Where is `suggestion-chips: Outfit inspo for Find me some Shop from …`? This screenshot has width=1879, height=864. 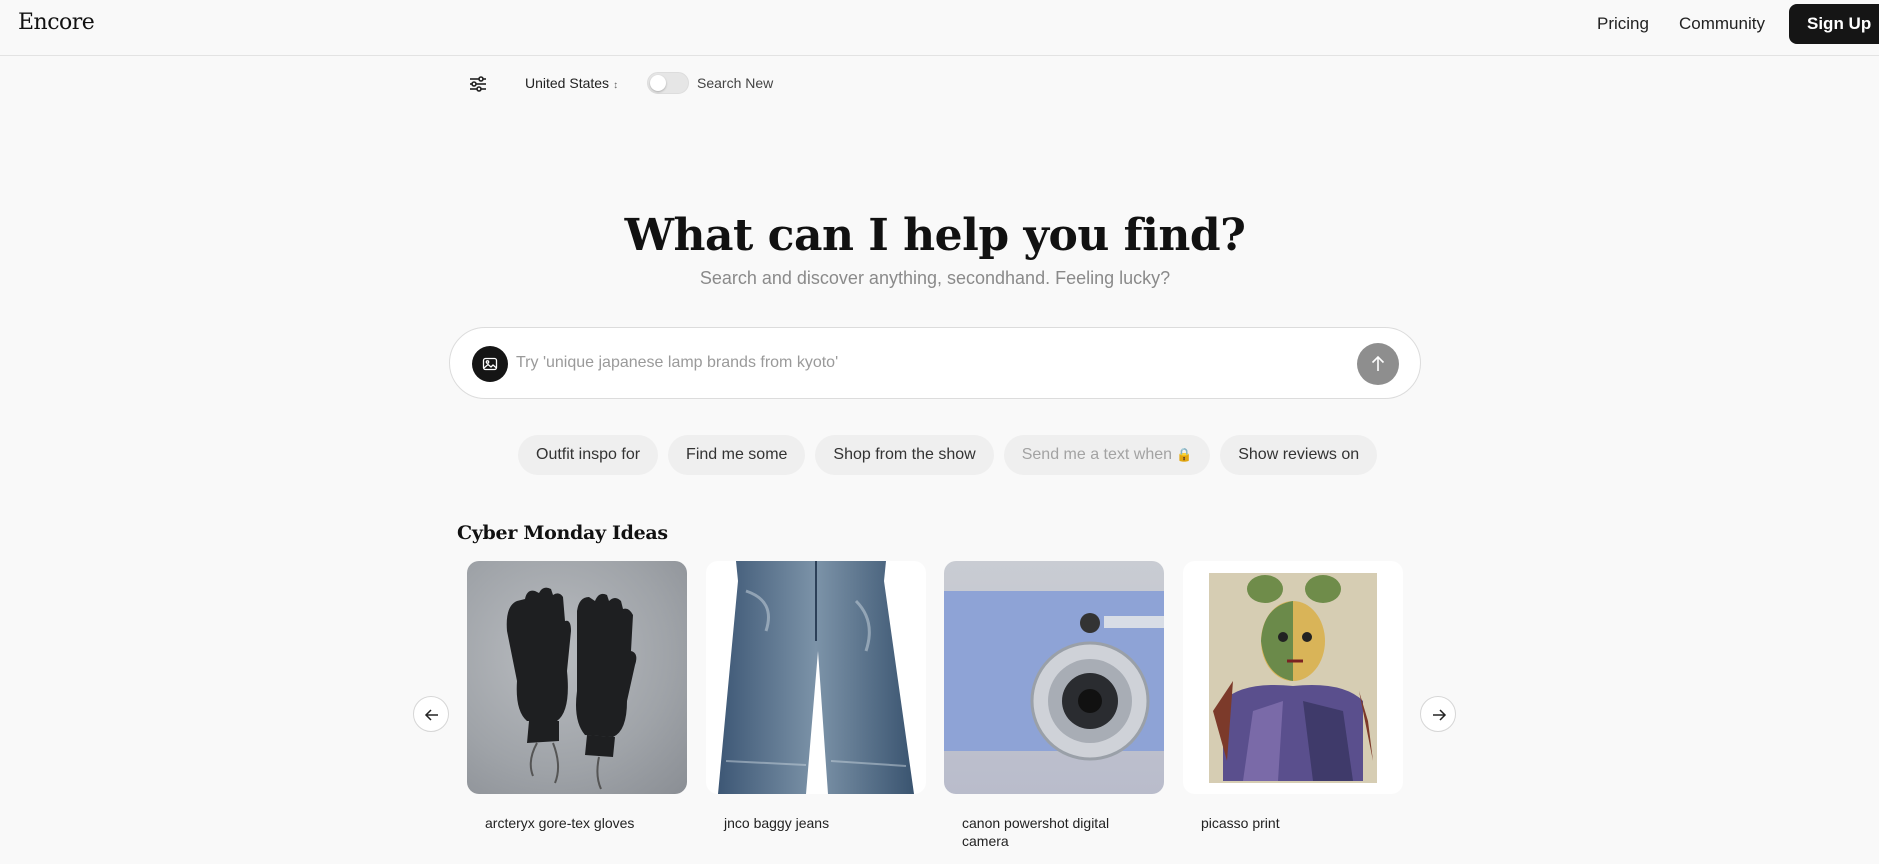
suggestion-chips: Outfit inspo for Find me some Shop from … is located at coordinates (948, 455).